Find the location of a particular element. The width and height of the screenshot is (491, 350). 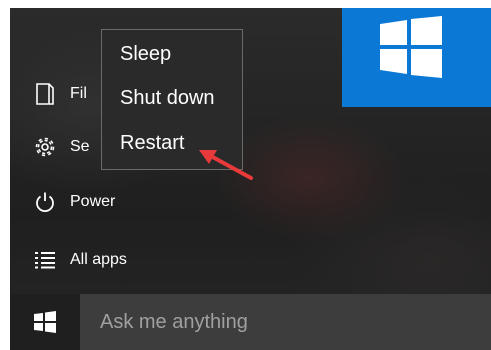

file-icon is located at coordinates (45, 94).